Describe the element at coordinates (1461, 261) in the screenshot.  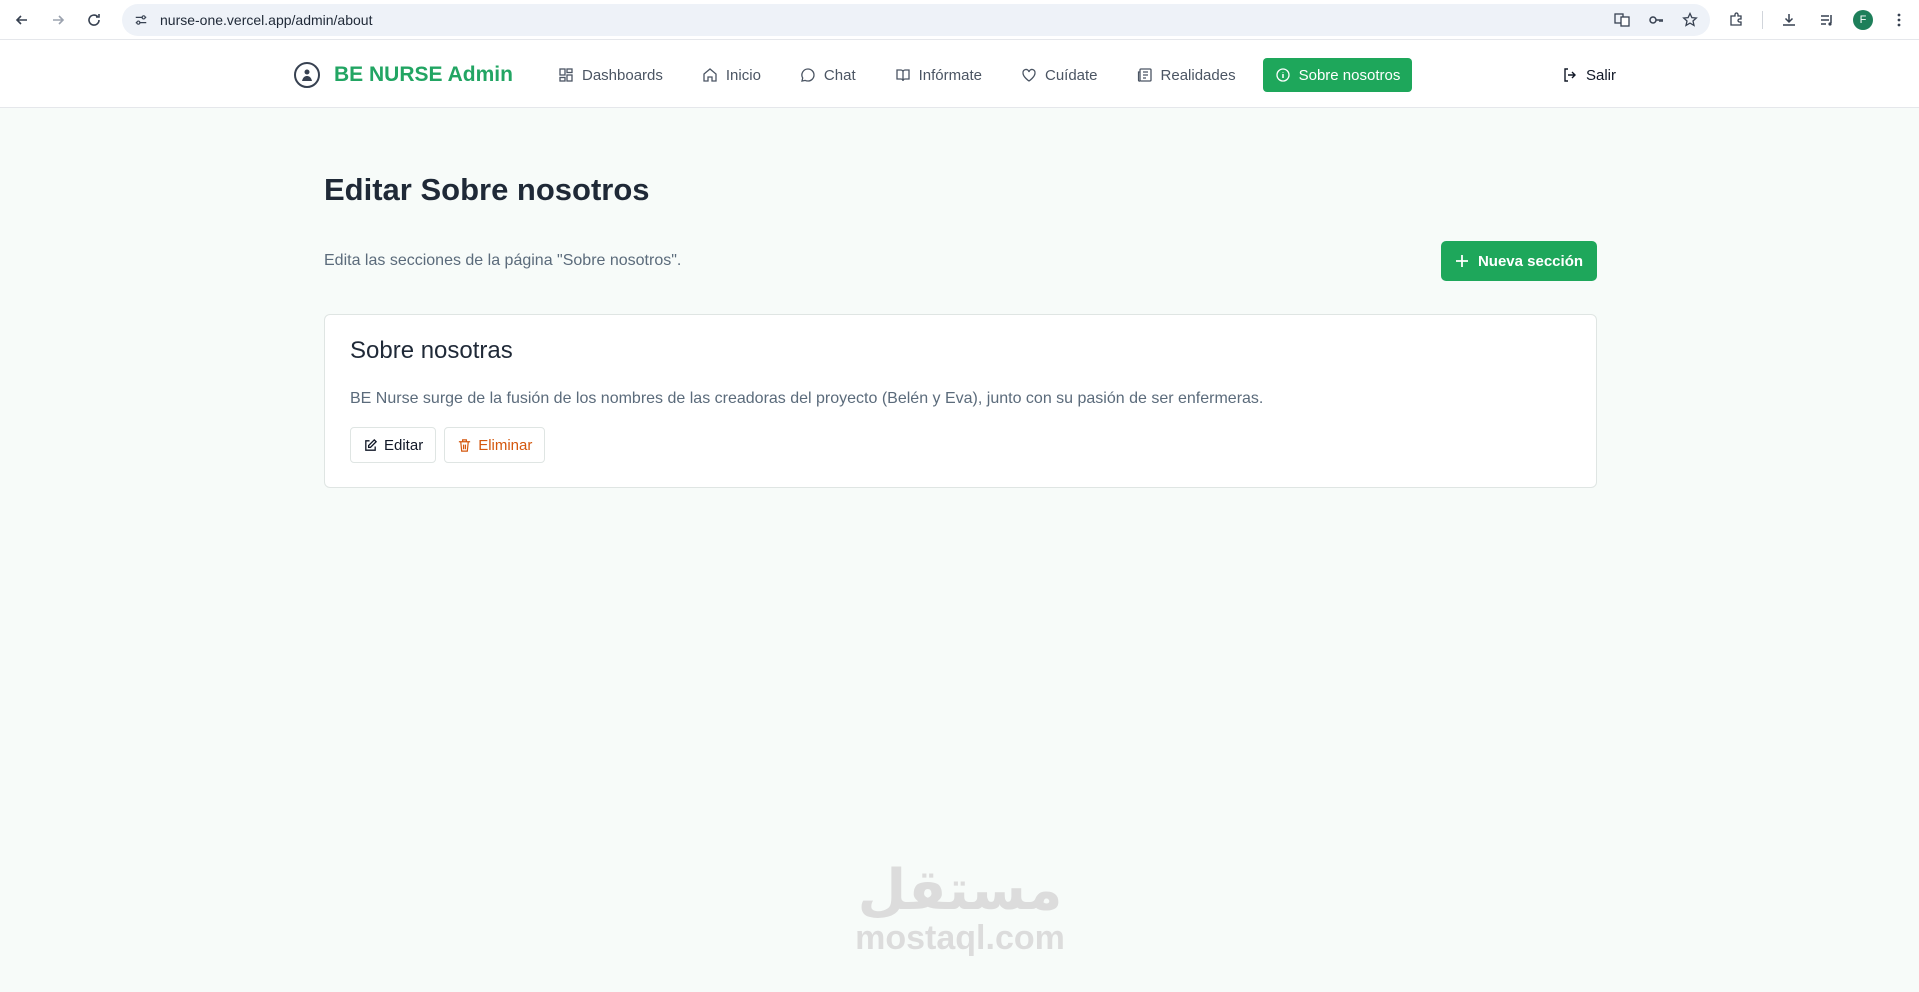
I see `plus-icon` at that location.